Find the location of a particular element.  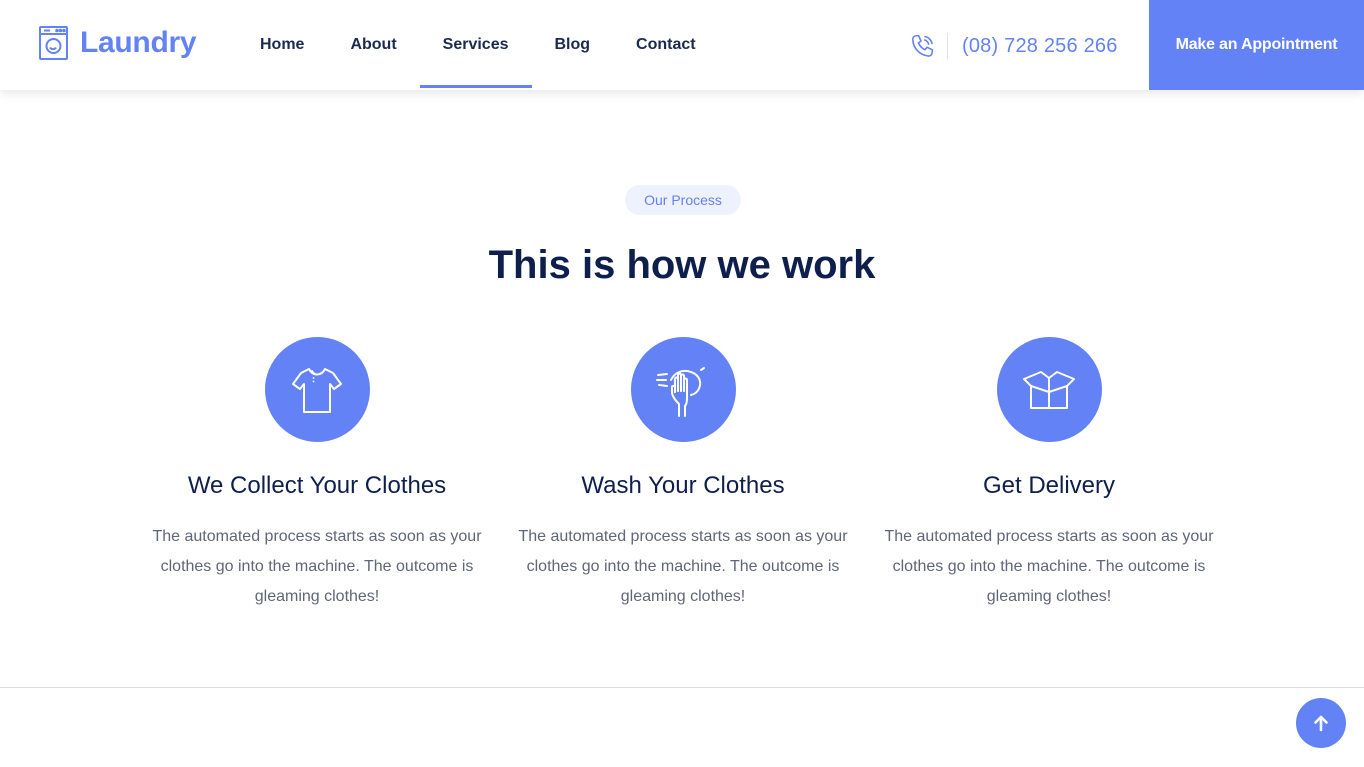

phone-contact: (08) 728 256 266 is located at coordinates (1013, 46).